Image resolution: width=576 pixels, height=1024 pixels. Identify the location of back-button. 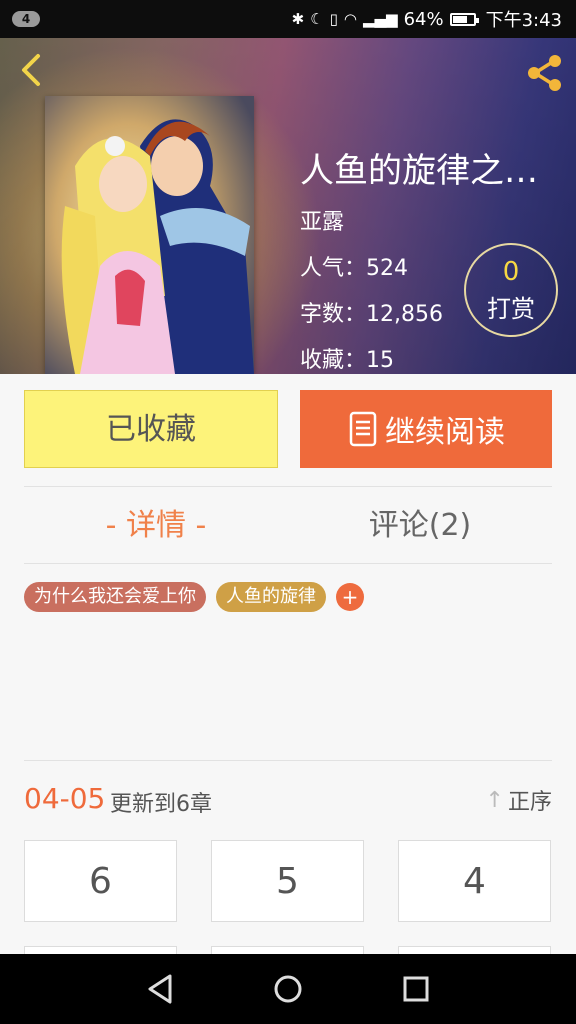
(32, 70).